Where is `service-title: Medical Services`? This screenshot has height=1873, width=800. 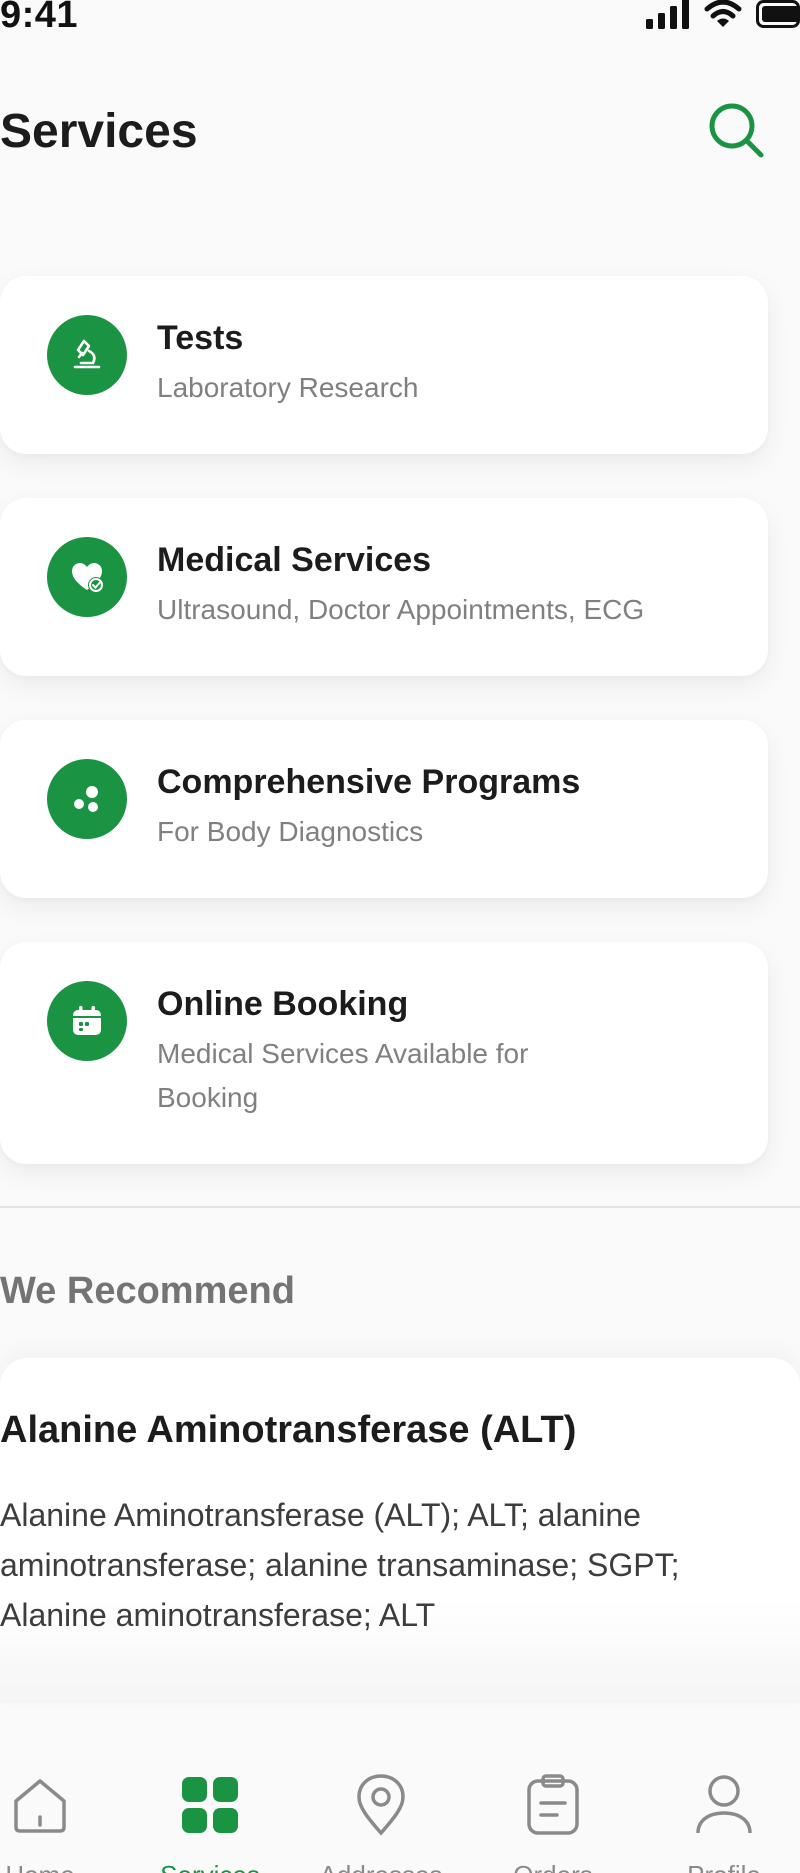
service-title: Medical Services is located at coordinates (294, 560).